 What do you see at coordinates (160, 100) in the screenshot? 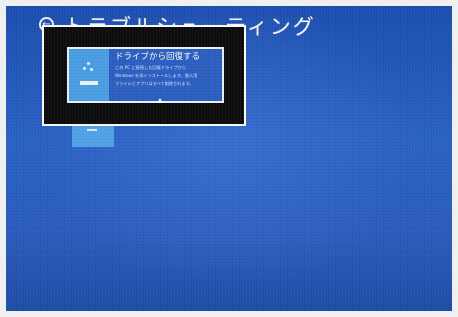
I see `mouse-cursor-icon` at bounding box center [160, 100].